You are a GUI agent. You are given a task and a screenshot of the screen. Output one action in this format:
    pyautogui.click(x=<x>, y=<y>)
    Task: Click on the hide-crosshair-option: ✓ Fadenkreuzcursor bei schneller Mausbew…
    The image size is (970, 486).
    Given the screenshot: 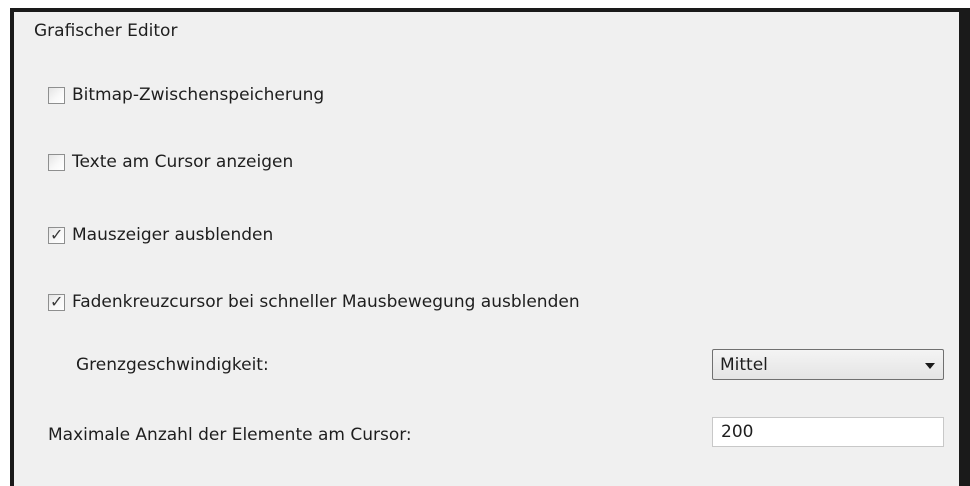 What is the action you would take?
    pyautogui.click(x=314, y=302)
    